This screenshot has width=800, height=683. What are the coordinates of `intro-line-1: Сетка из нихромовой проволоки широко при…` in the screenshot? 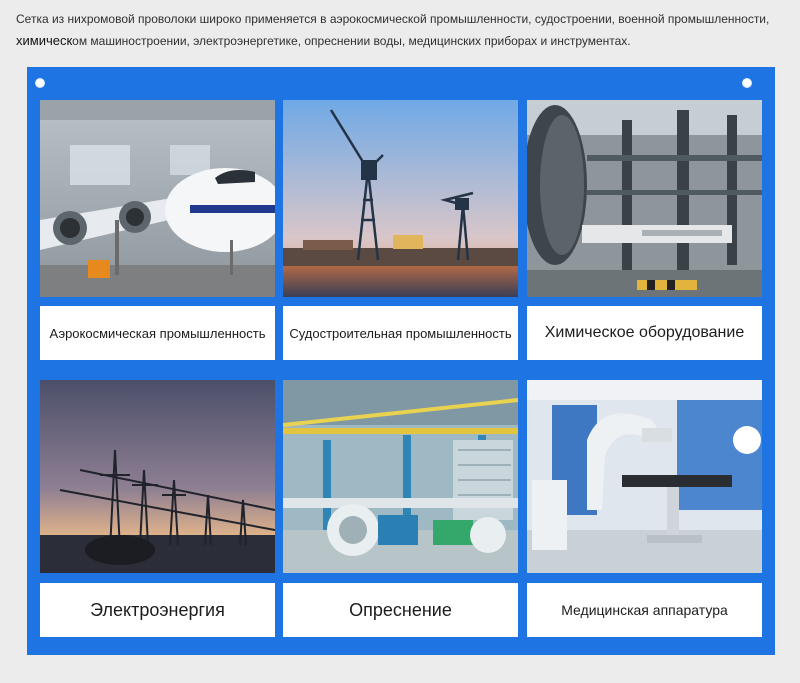 It's located at (393, 19).